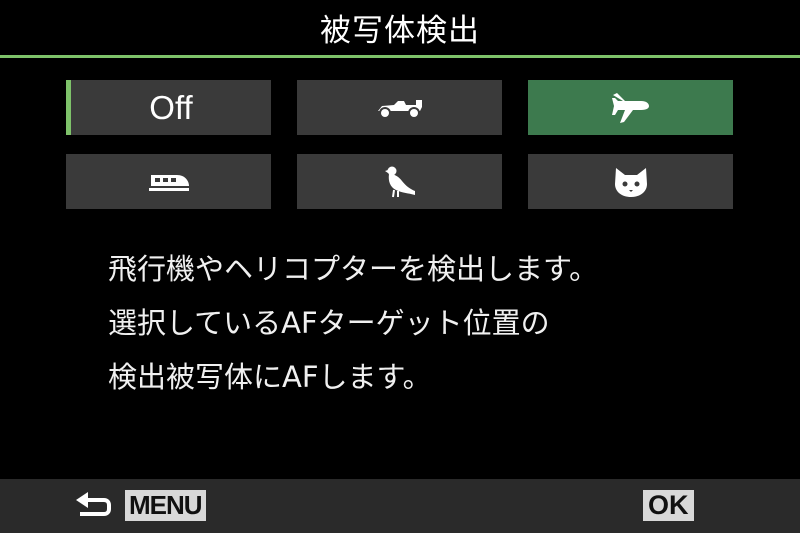 This screenshot has width=800, height=533. Describe the element at coordinates (400, 56) in the screenshot. I see `title-divider` at that location.